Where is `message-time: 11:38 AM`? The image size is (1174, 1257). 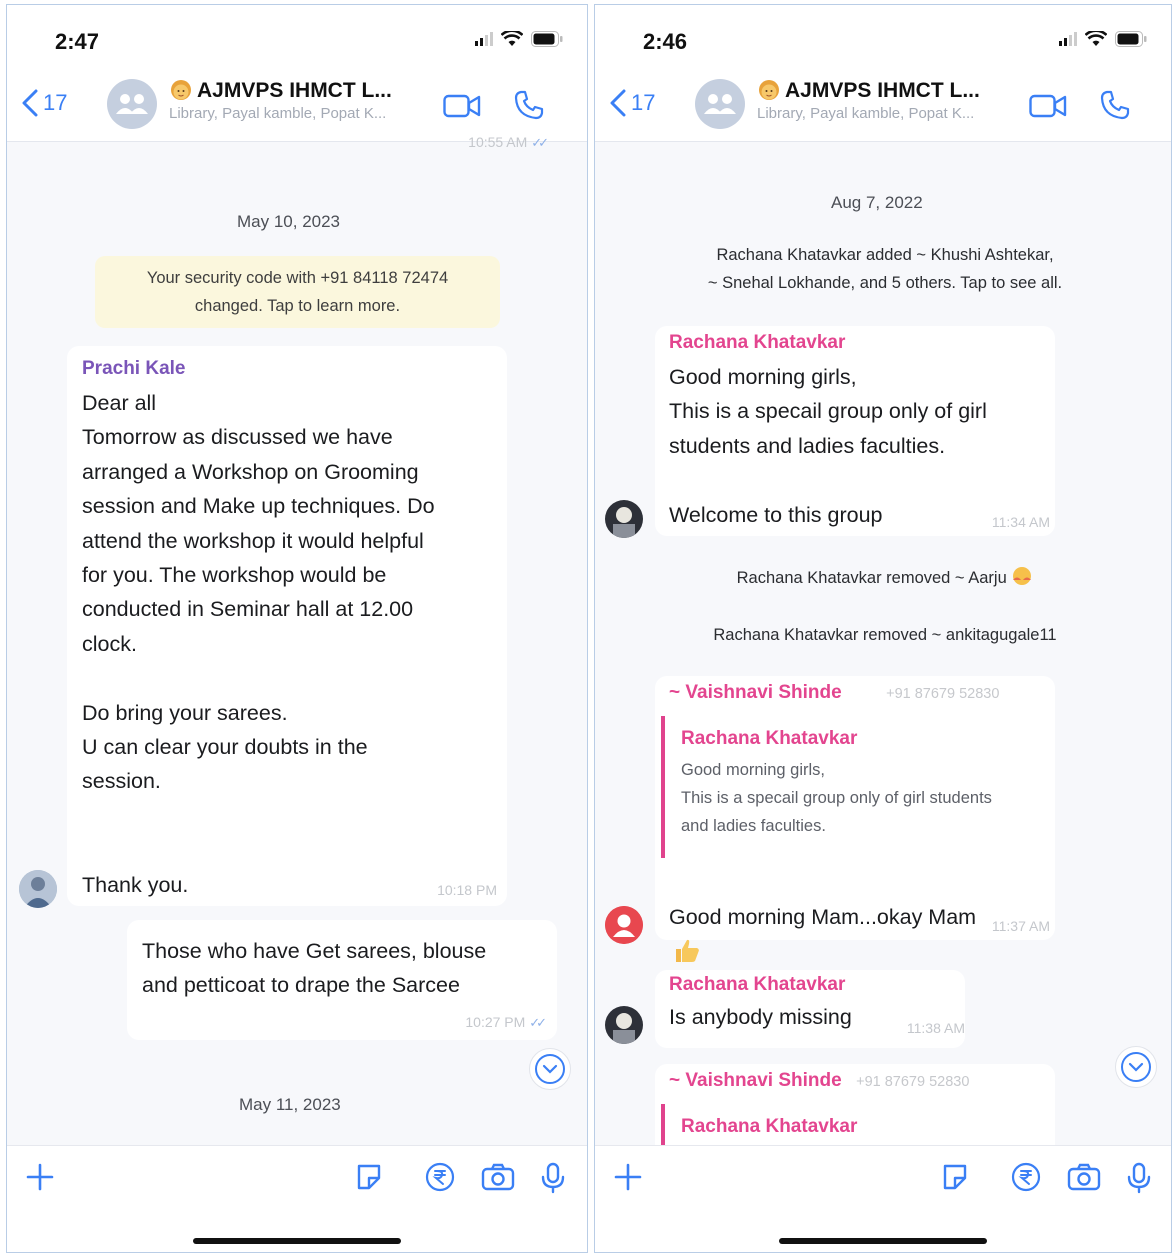
message-time: 11:38 AM is located at coordinates (935, 1028).